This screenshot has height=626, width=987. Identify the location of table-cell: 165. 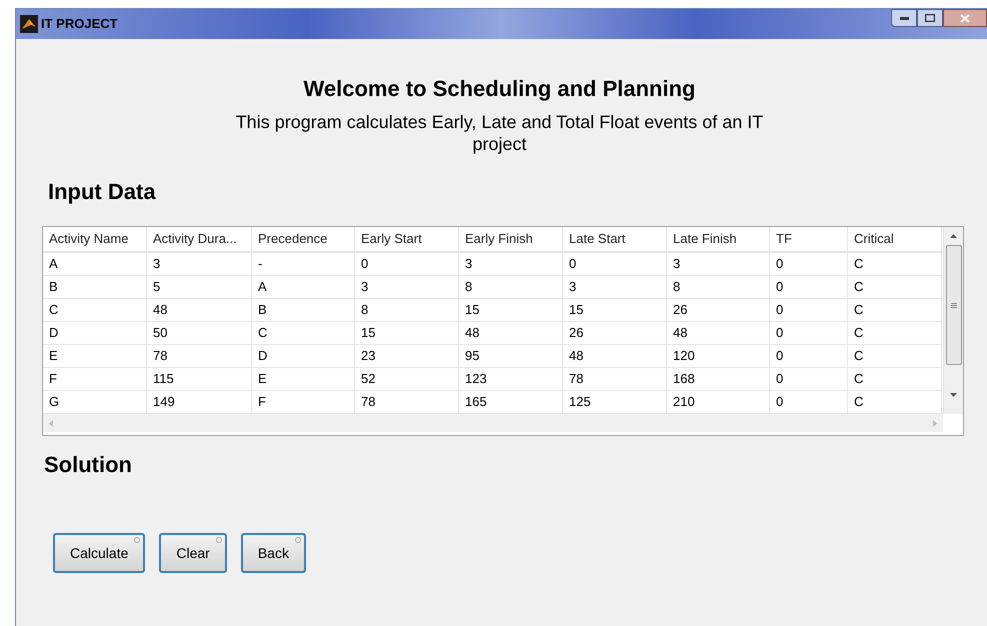
(511, 402).